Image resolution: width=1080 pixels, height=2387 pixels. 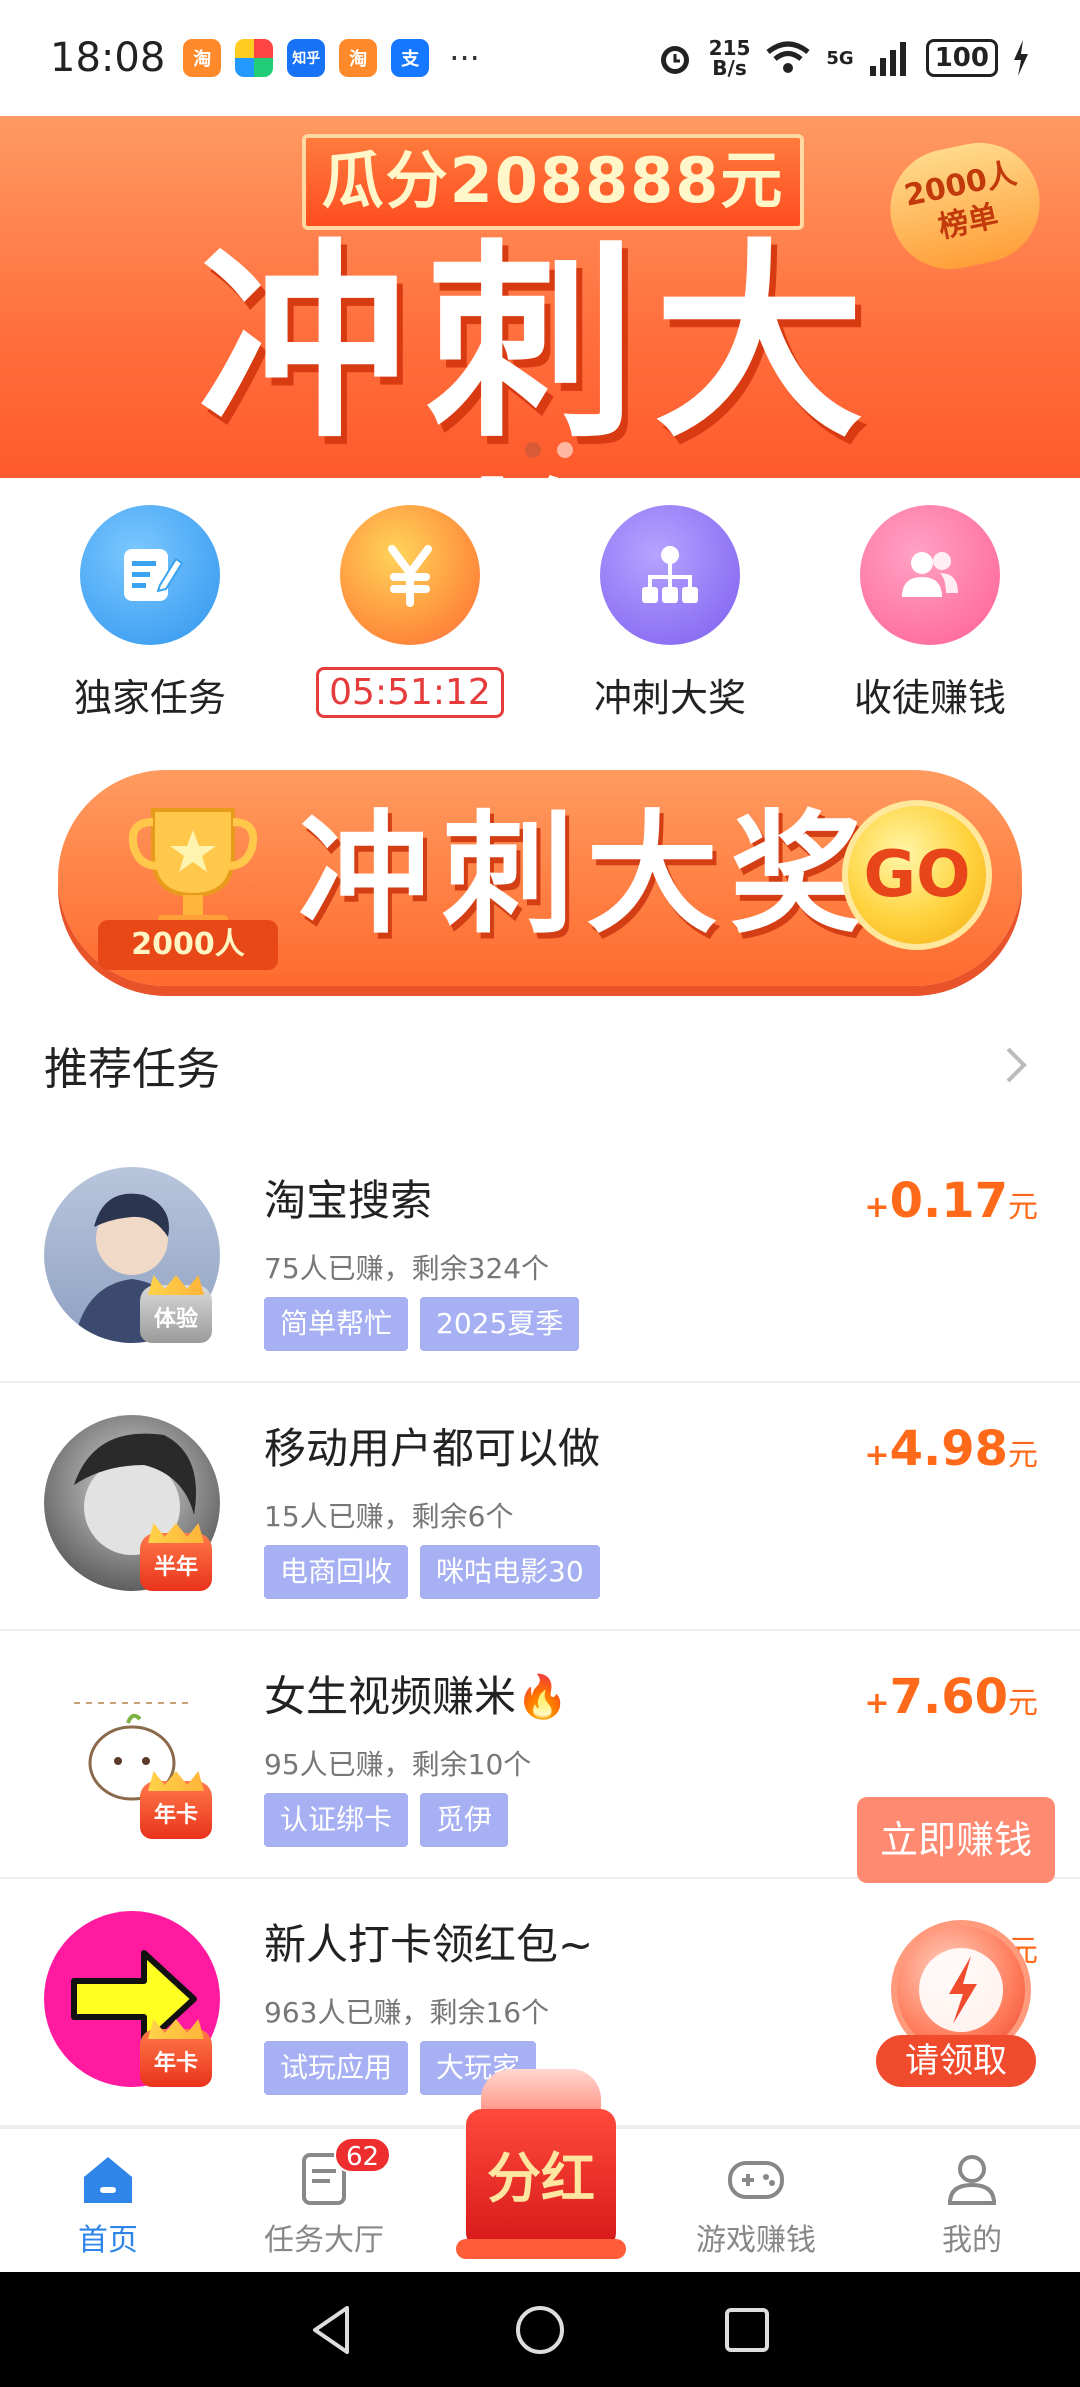 I want to click on more-notifications-icon: ···, so click(x=464, y=58).